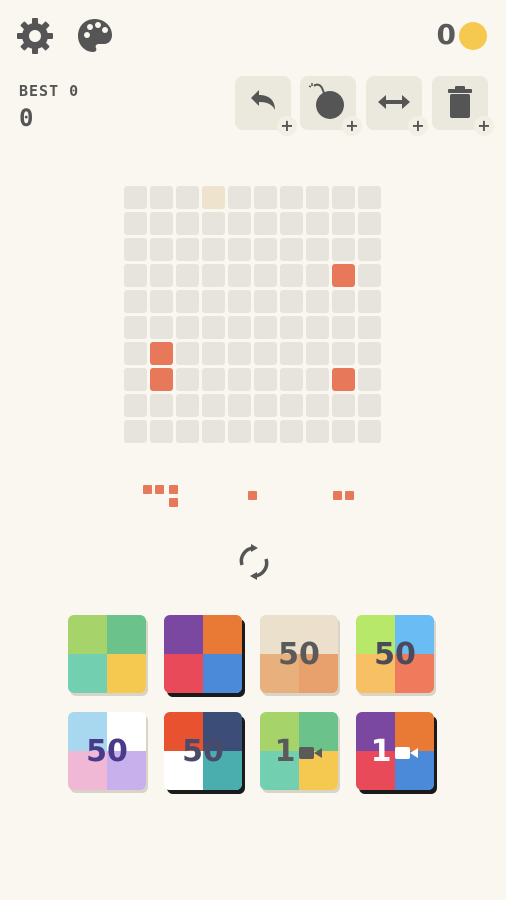 The height and width of the screenshot is (900, 506). What do you see at coordinates (266, 106) in the screenshot?
I see `undo-button: +` at bounding box center [266, 106].